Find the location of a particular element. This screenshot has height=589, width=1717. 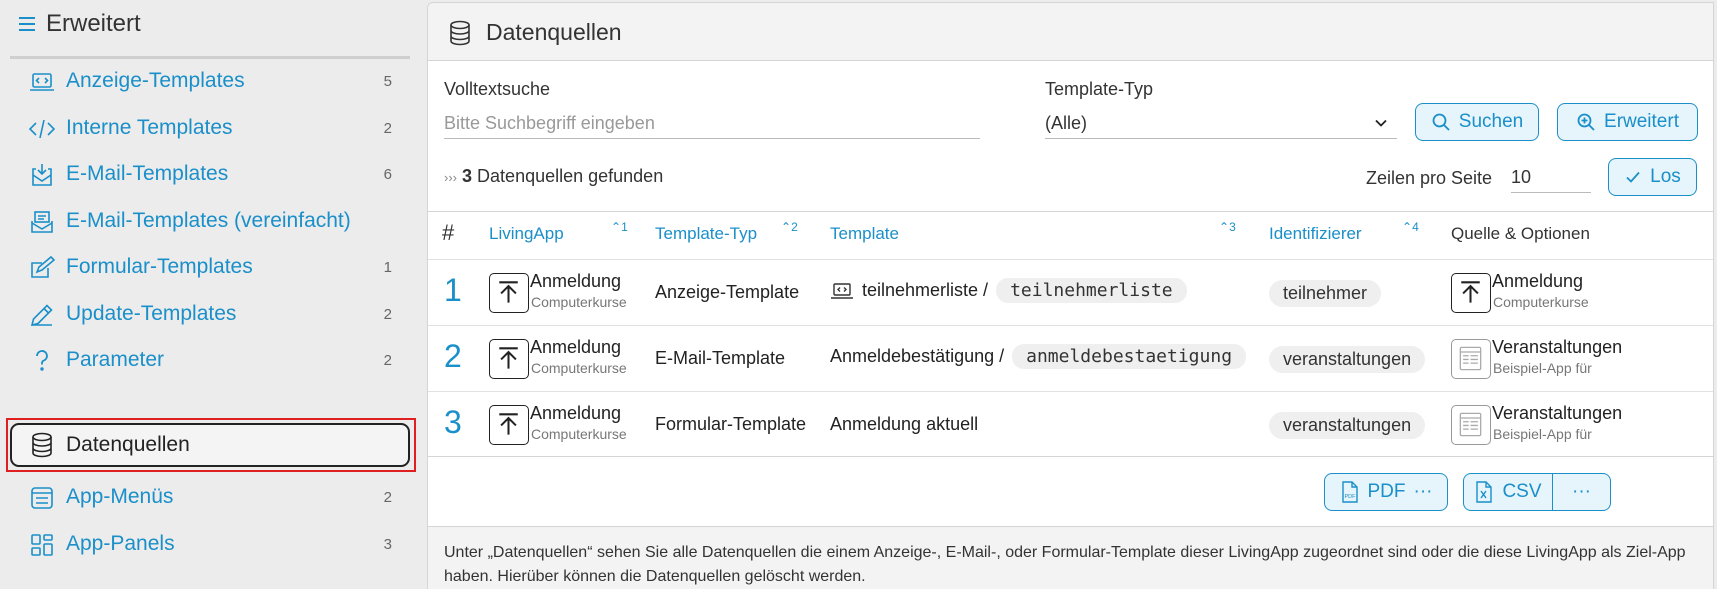

sidebar-title: Erweitert is located at coordinates (93, 23).